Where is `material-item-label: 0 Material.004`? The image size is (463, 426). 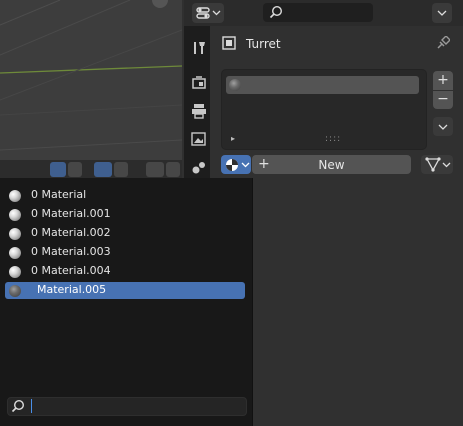
material-item-label: 0 Material.004 is located at coordinates (71, 270).